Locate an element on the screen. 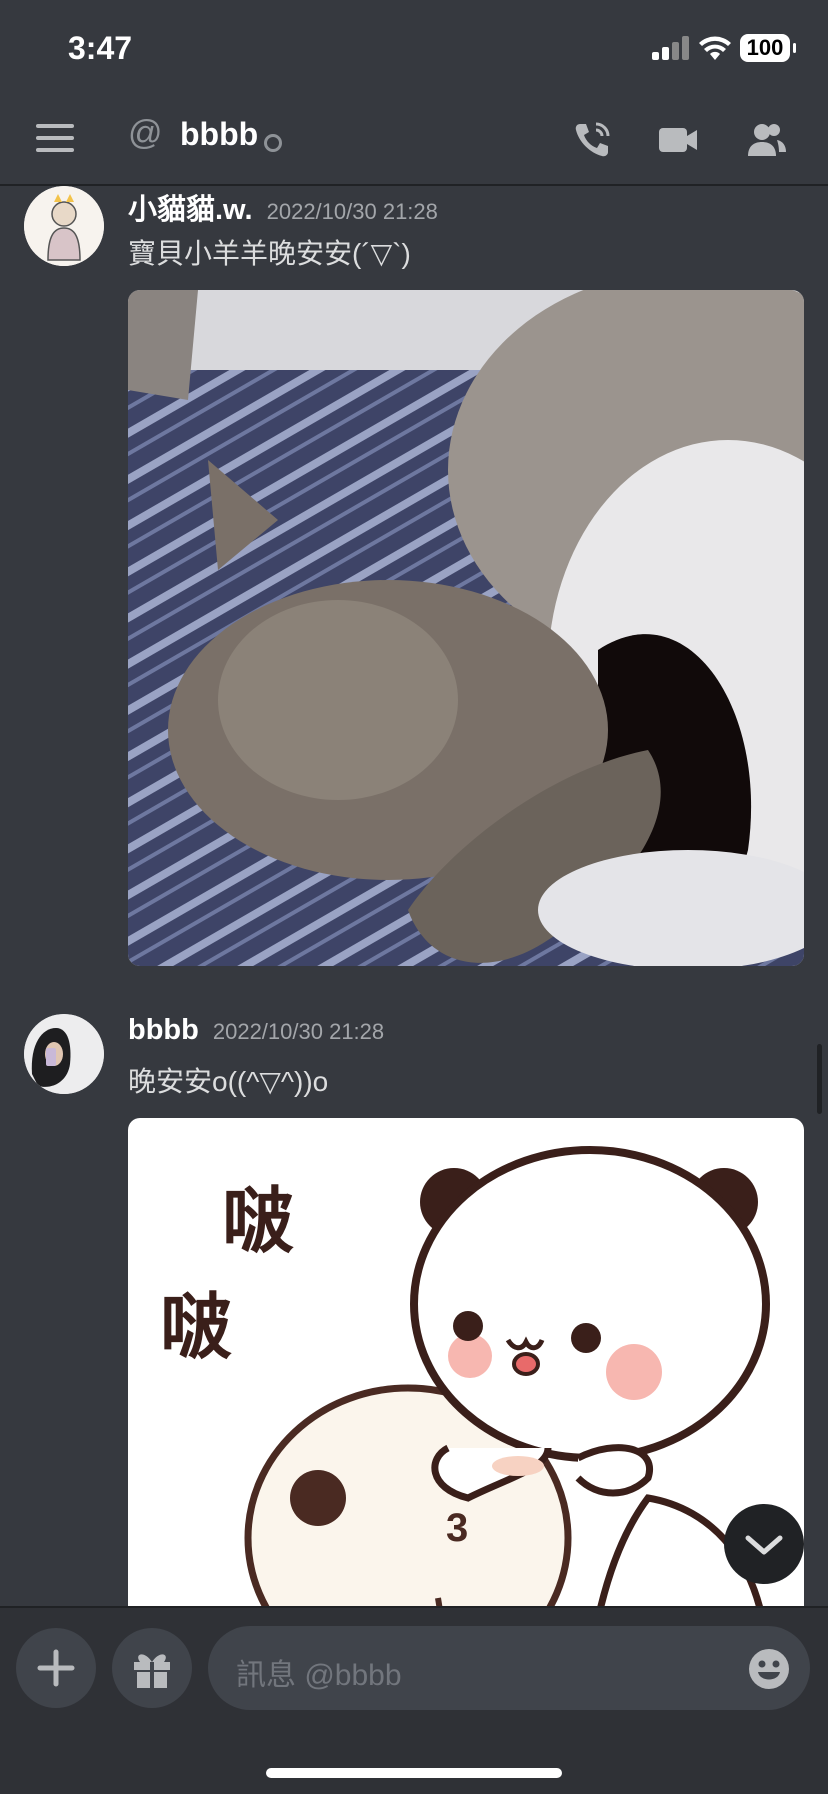 The width and height of the screenshot is (828, 1794). message-text: 晚安安o((^▽^))o is located at coordinates (228, 1081).